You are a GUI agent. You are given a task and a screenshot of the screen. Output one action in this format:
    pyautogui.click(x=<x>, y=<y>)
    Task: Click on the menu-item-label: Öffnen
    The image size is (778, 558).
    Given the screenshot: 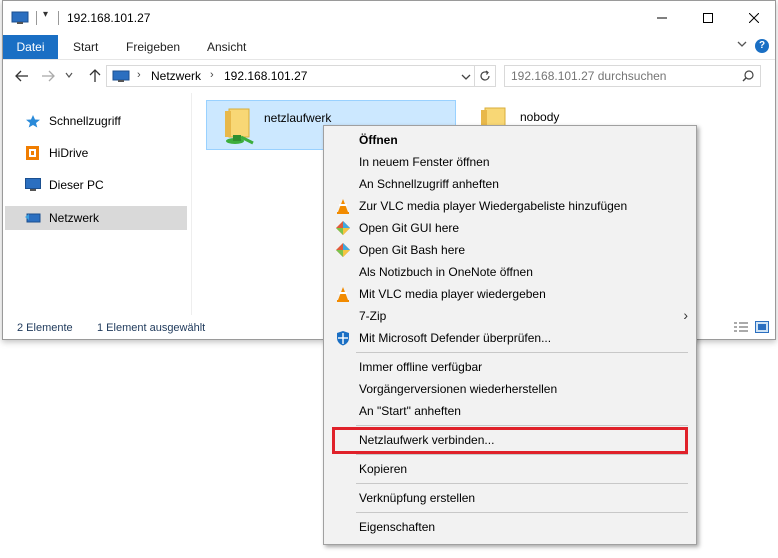 What is the action you would take?
    pyautogui.click(x=378, y=140)
    